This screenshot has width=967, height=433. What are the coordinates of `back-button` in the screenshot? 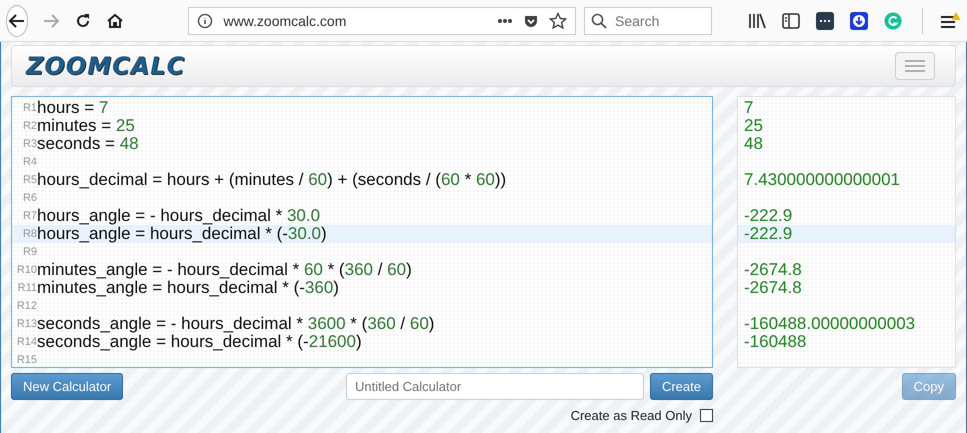 It's located at (17, 20).